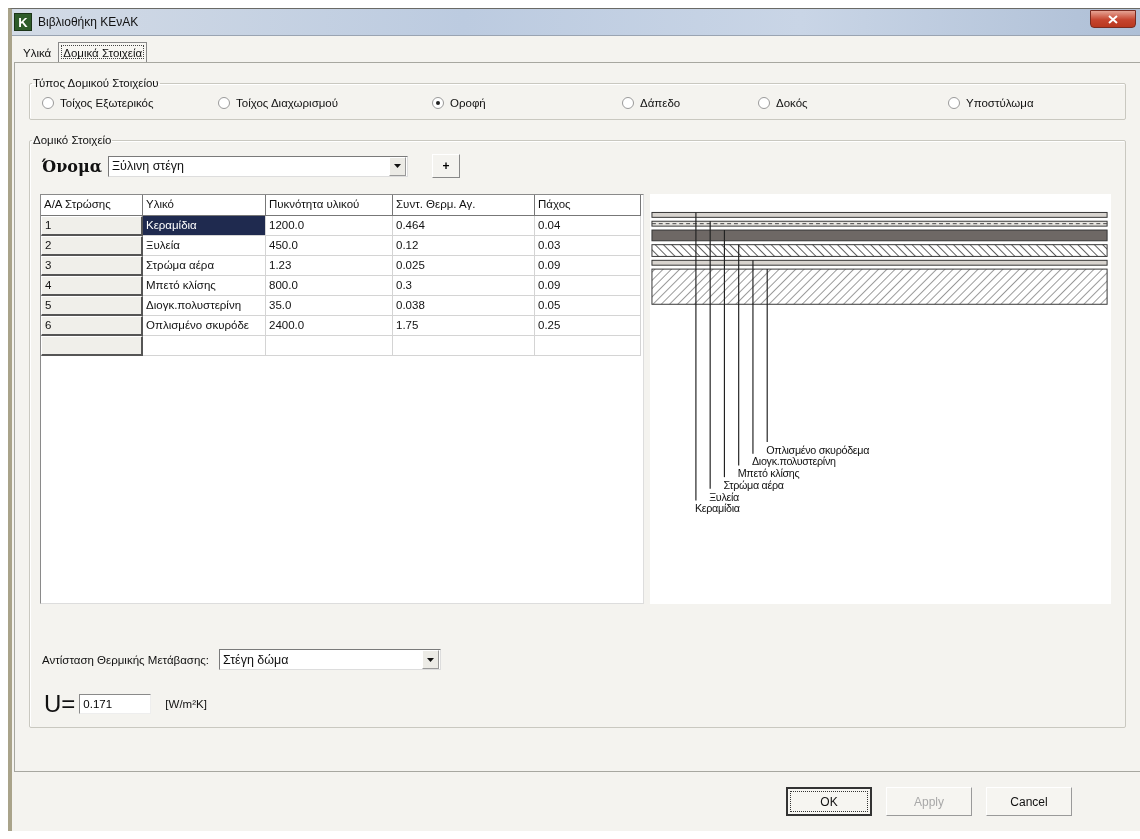 This screenshot has height=839, width=1140. What do you see at coordinates (37, 52) in the screenshot?
I see `tab: Υλικά` at bounding box center [37, 52].